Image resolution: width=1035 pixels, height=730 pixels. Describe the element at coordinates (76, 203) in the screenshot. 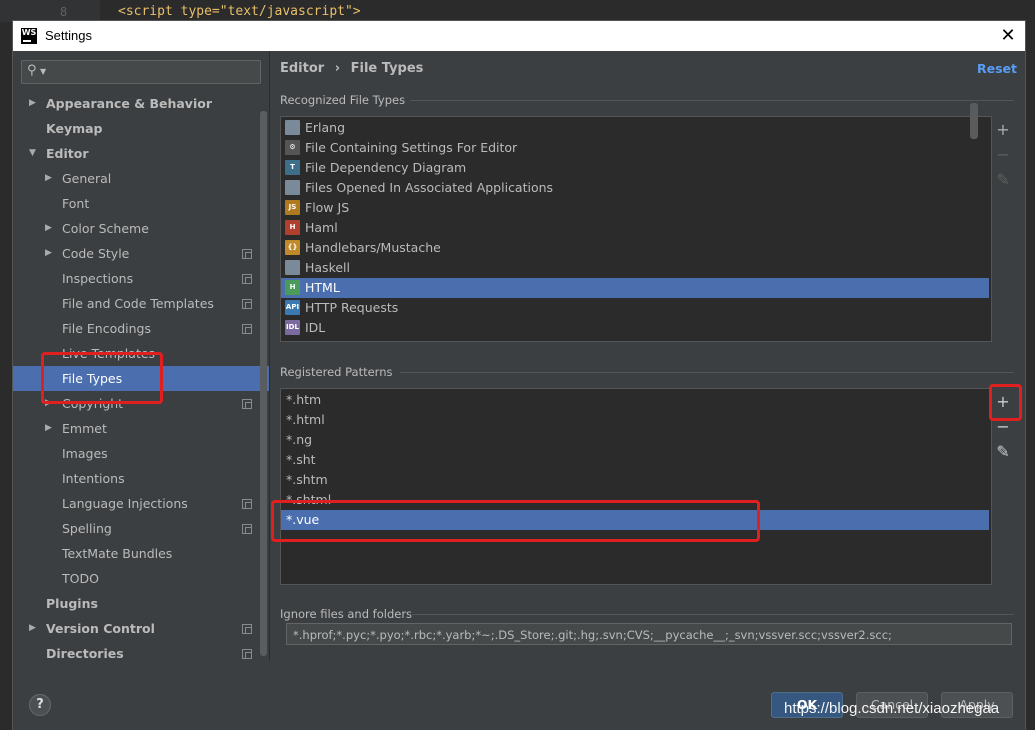

I see `sidebar-item-label: Font` at that location.